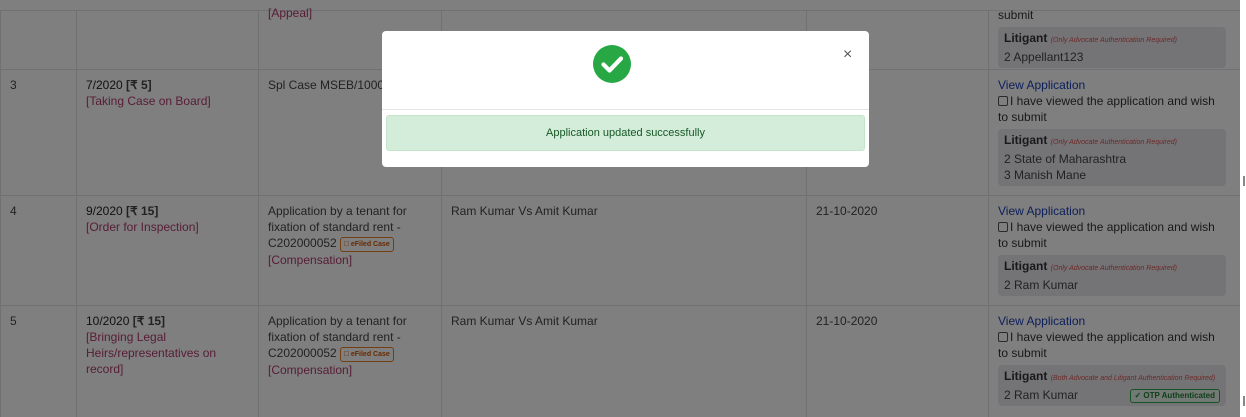 Image resolution: width=1246 pixels, height=417 pixels. I want to click on check-circle-icon, so click(612, 64).